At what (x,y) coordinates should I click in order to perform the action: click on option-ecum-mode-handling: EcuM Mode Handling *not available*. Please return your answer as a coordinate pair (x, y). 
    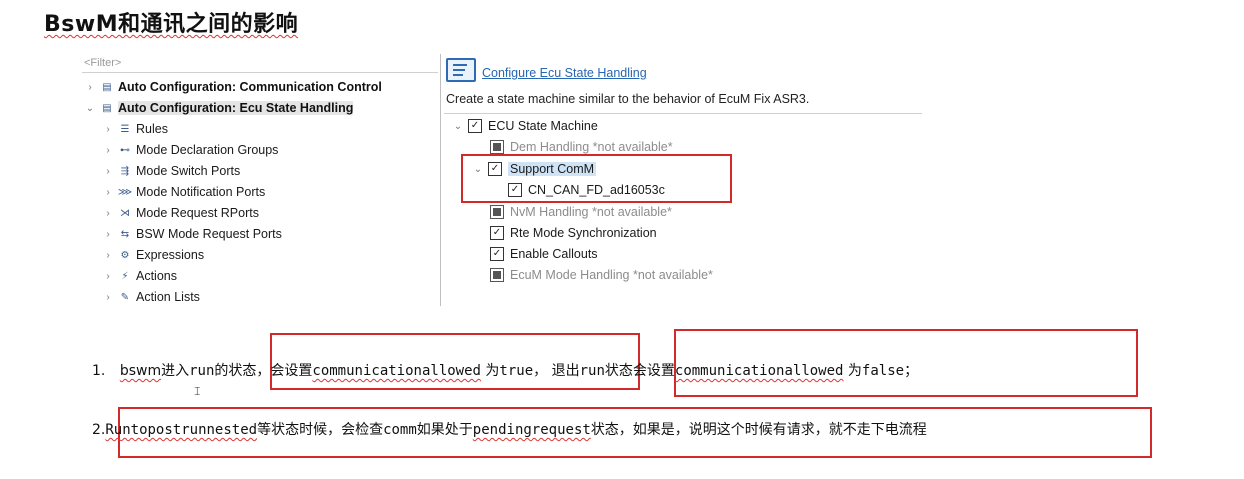
    Looking at the image, I should click on (601, 275).